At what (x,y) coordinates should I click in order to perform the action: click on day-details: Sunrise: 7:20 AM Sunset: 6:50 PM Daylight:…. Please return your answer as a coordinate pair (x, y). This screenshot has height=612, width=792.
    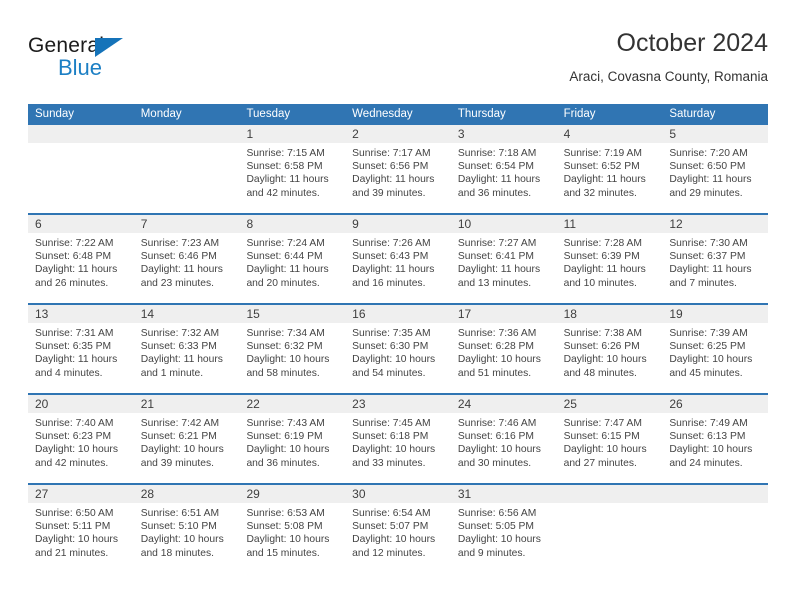
    Looking at the image, I should click on (715, 171).